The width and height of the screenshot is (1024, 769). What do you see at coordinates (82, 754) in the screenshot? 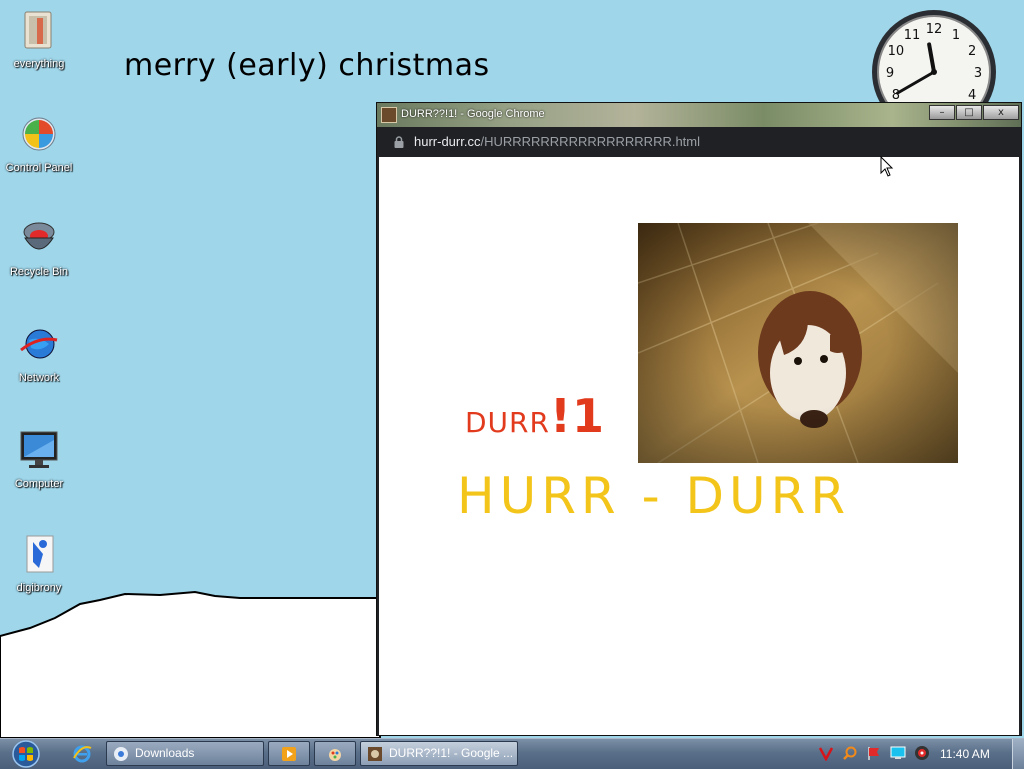
I see `internet-explorer-icon` at bounding box center [82, 754].